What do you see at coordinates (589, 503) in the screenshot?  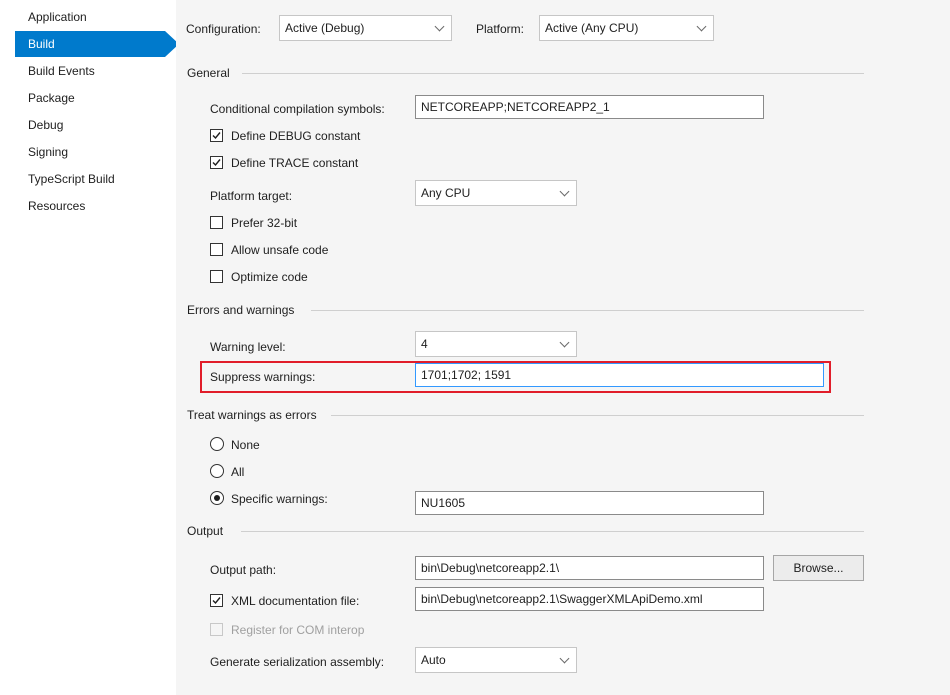 I see `specific-warnings-input: NU1605` at bounding box center [589, 503].